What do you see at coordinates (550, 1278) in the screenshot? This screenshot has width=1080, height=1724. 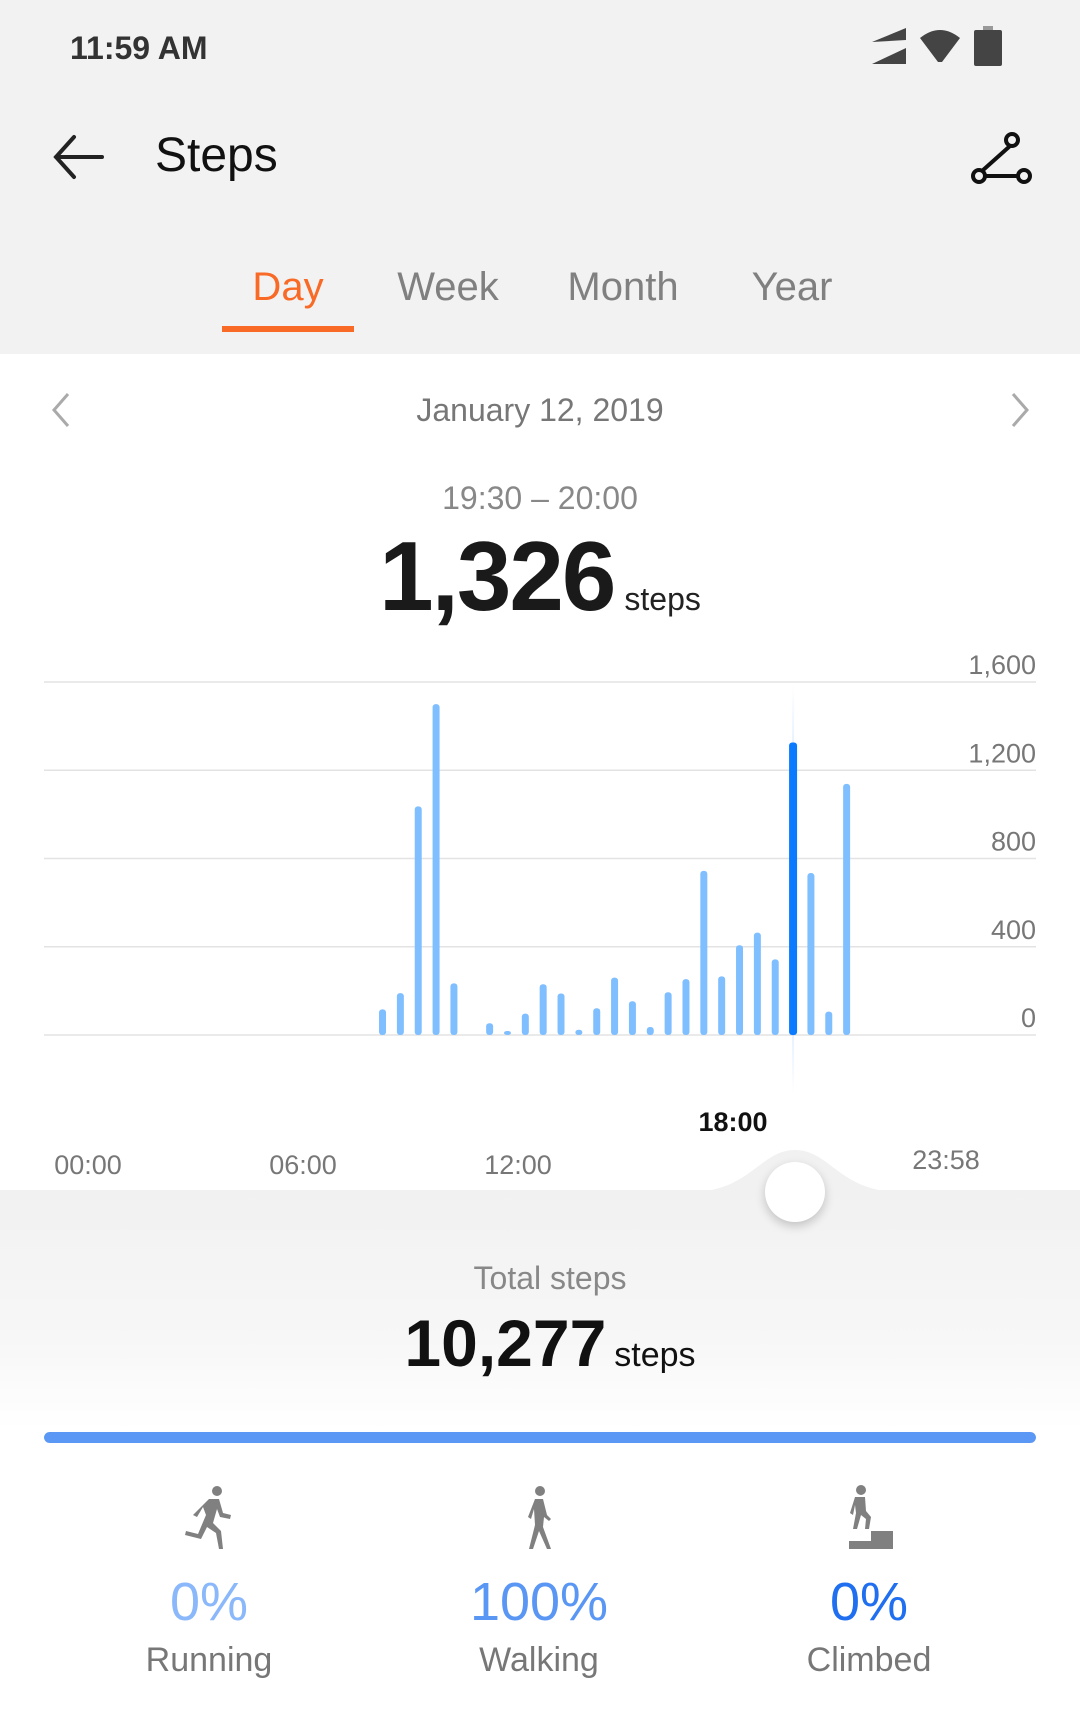 I see `total-steps-label: Total steps` at bounding box center [550, 1278].